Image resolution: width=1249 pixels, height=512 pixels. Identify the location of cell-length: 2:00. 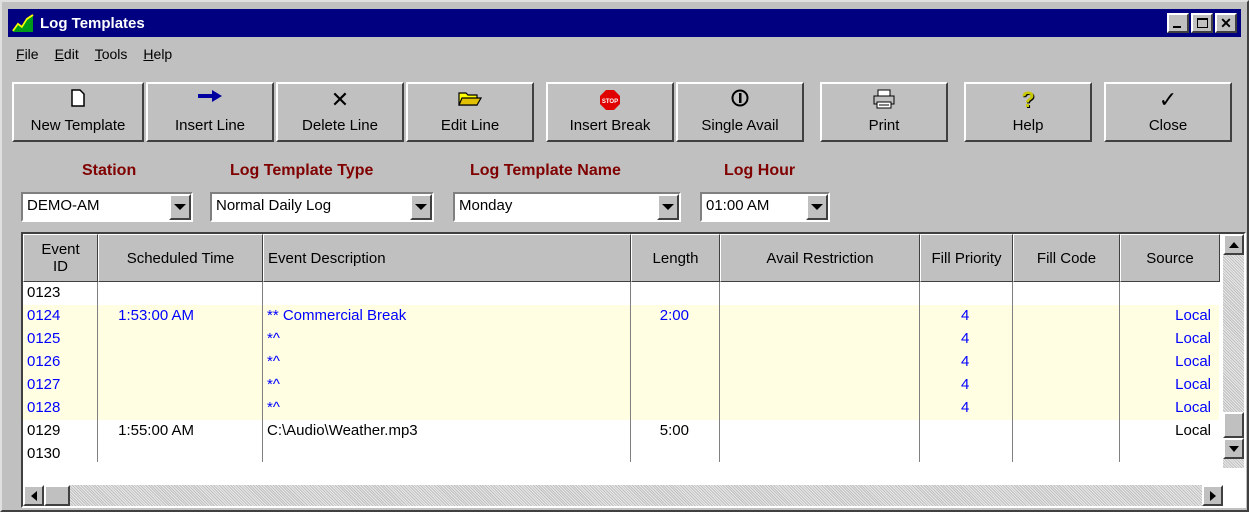
(674, 315).